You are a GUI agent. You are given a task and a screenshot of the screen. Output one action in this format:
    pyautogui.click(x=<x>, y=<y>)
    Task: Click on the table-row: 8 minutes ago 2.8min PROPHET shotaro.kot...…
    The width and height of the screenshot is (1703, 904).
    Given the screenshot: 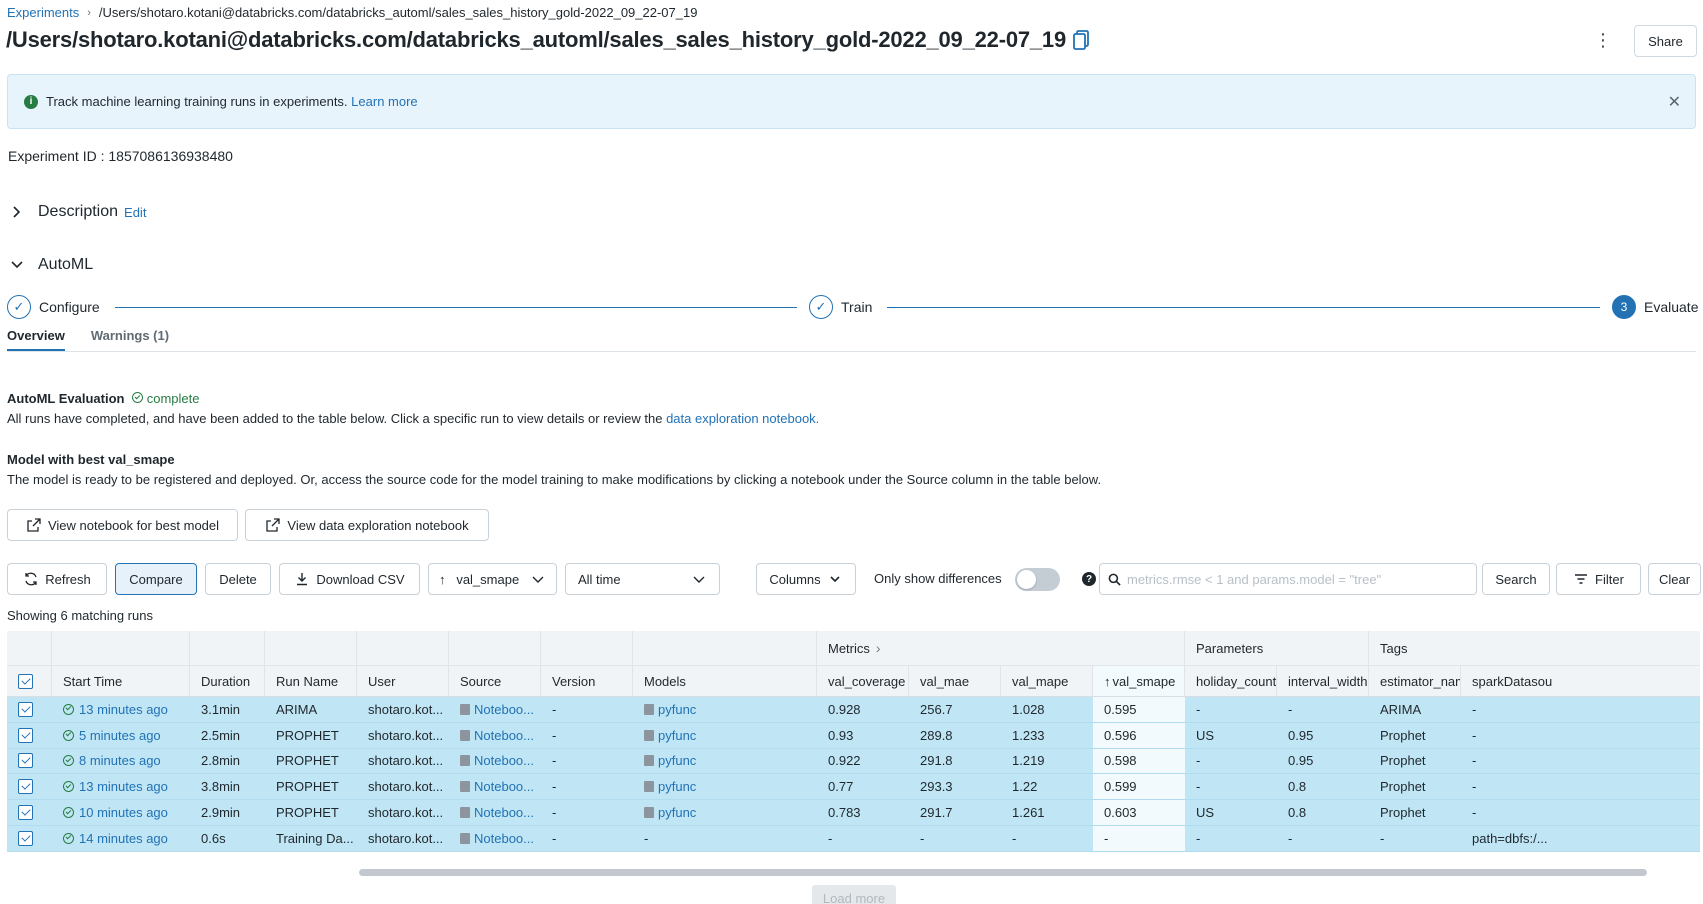 What is the action you would take?
    pyautogui.click(x=853, y=761)
    